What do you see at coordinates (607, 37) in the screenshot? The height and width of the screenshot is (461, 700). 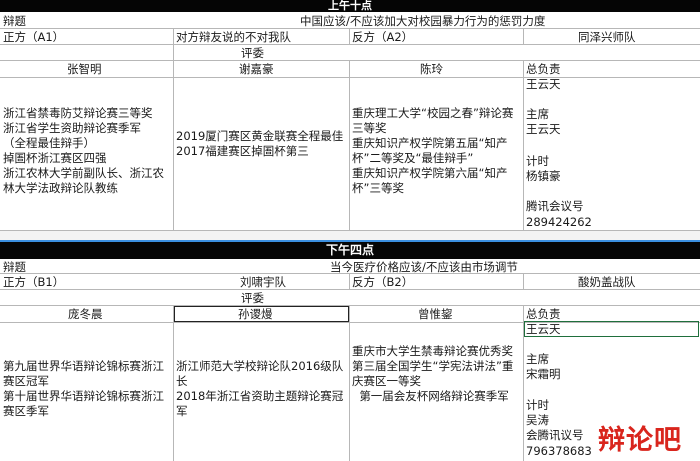 I see `morning-con-team: 同泽兴师队` at bounding box center [607, 37].